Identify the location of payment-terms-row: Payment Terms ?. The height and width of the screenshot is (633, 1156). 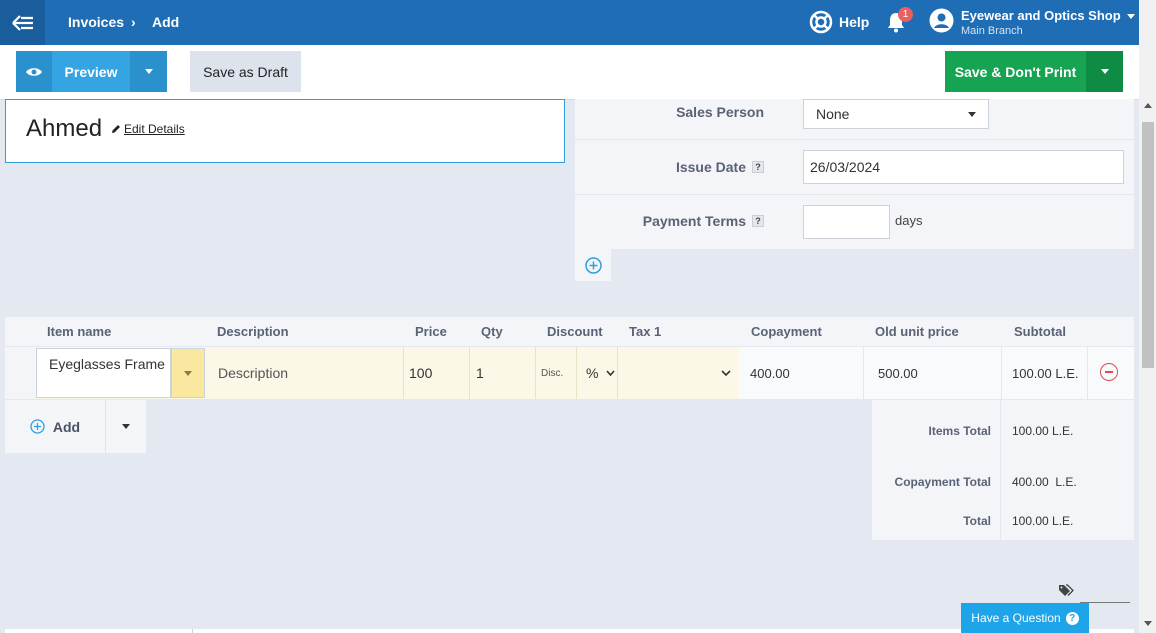
(854, 222).